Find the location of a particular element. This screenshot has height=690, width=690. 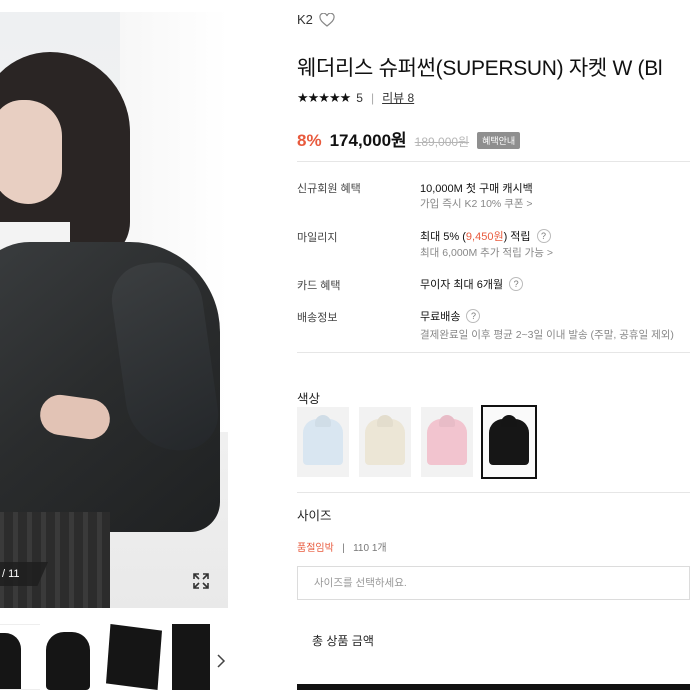

rating-stars: ★★★★★ is located at coordinates (324, 97).